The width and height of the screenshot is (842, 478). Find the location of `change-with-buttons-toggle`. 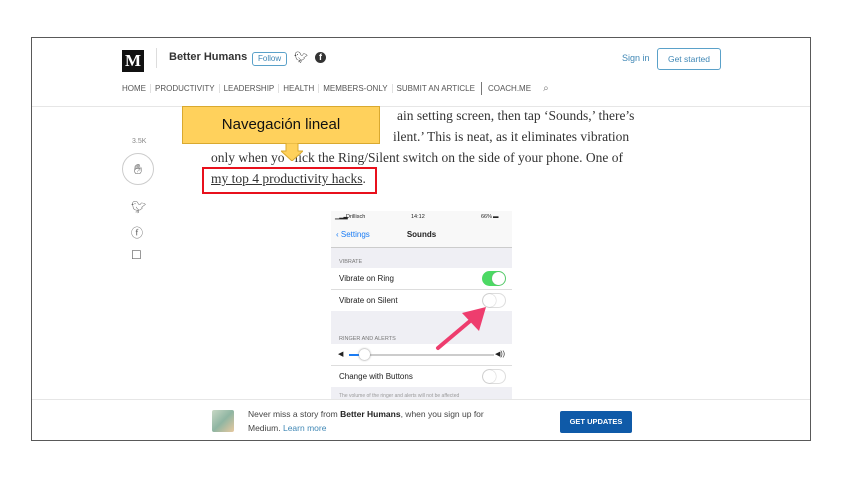

change-with-buttons-toggle is located at coordinates (494, 376).